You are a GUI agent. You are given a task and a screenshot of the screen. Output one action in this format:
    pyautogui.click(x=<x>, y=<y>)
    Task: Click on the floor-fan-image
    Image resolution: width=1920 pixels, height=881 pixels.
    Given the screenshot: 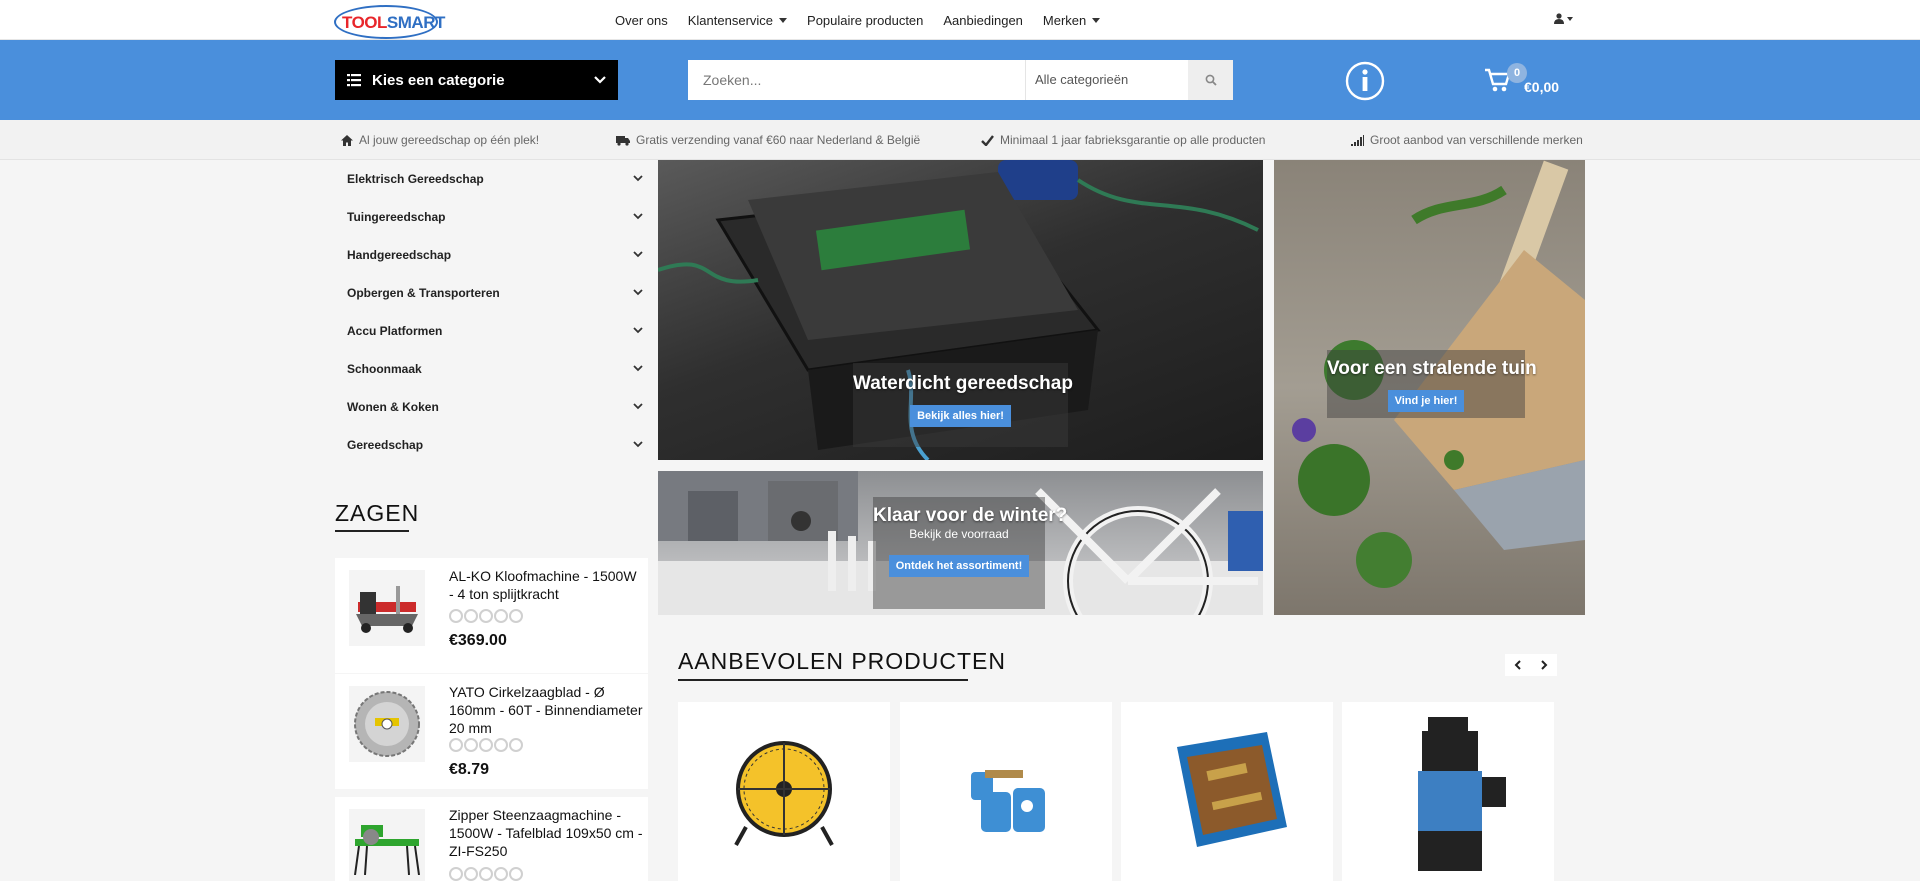 What is the action you would take?
    pyautogui.click(x=784, y=793)
    